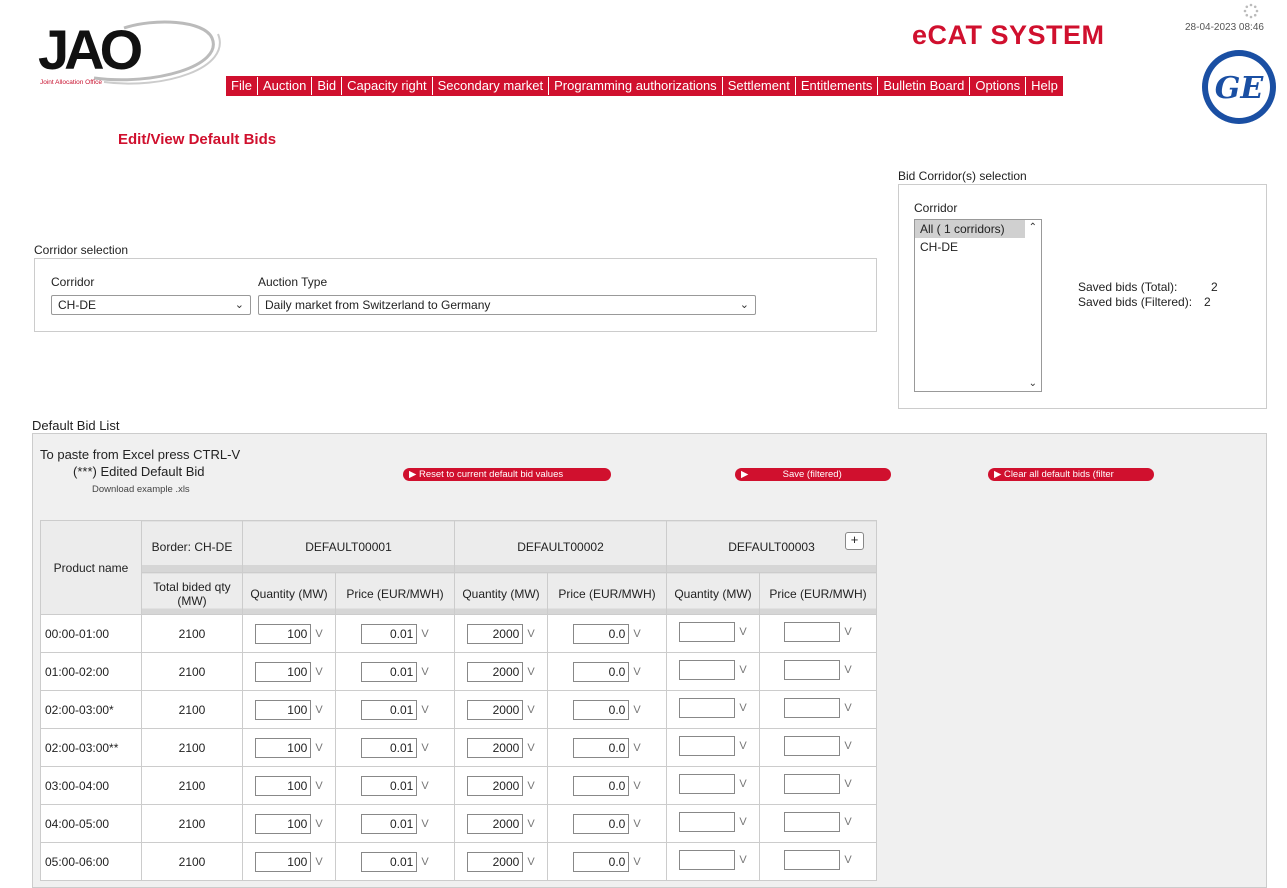 The height and width of the screenshot is (888, 1287). Describe the element at coordinates (1071, 474) in the screenshot. I see `clear-default-bids-button: ▶ Clear all default bids (filter` at that location.